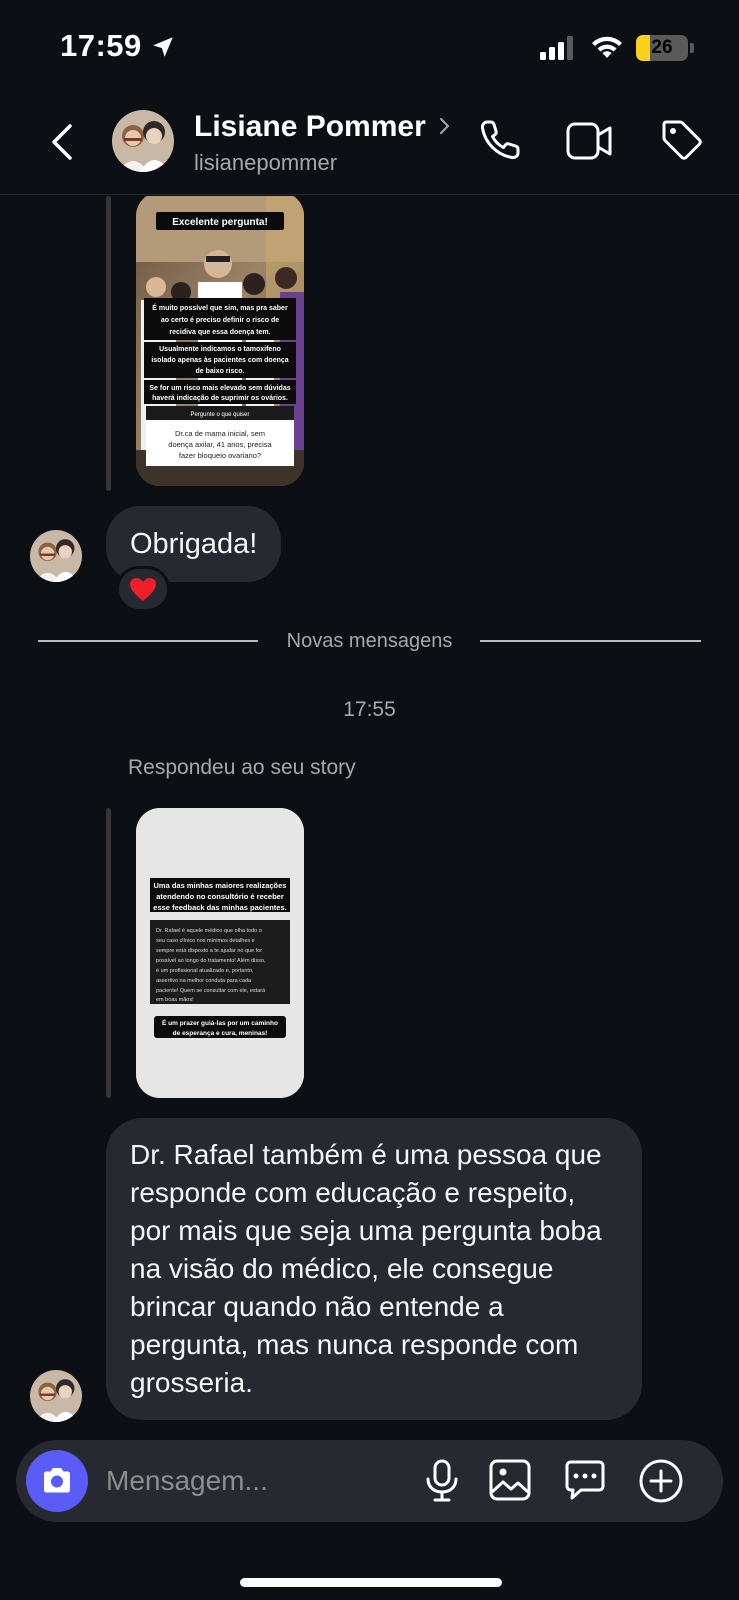  I want to click on chat-header: Lisiane Pommer lisianepommer, so click(369, 147).